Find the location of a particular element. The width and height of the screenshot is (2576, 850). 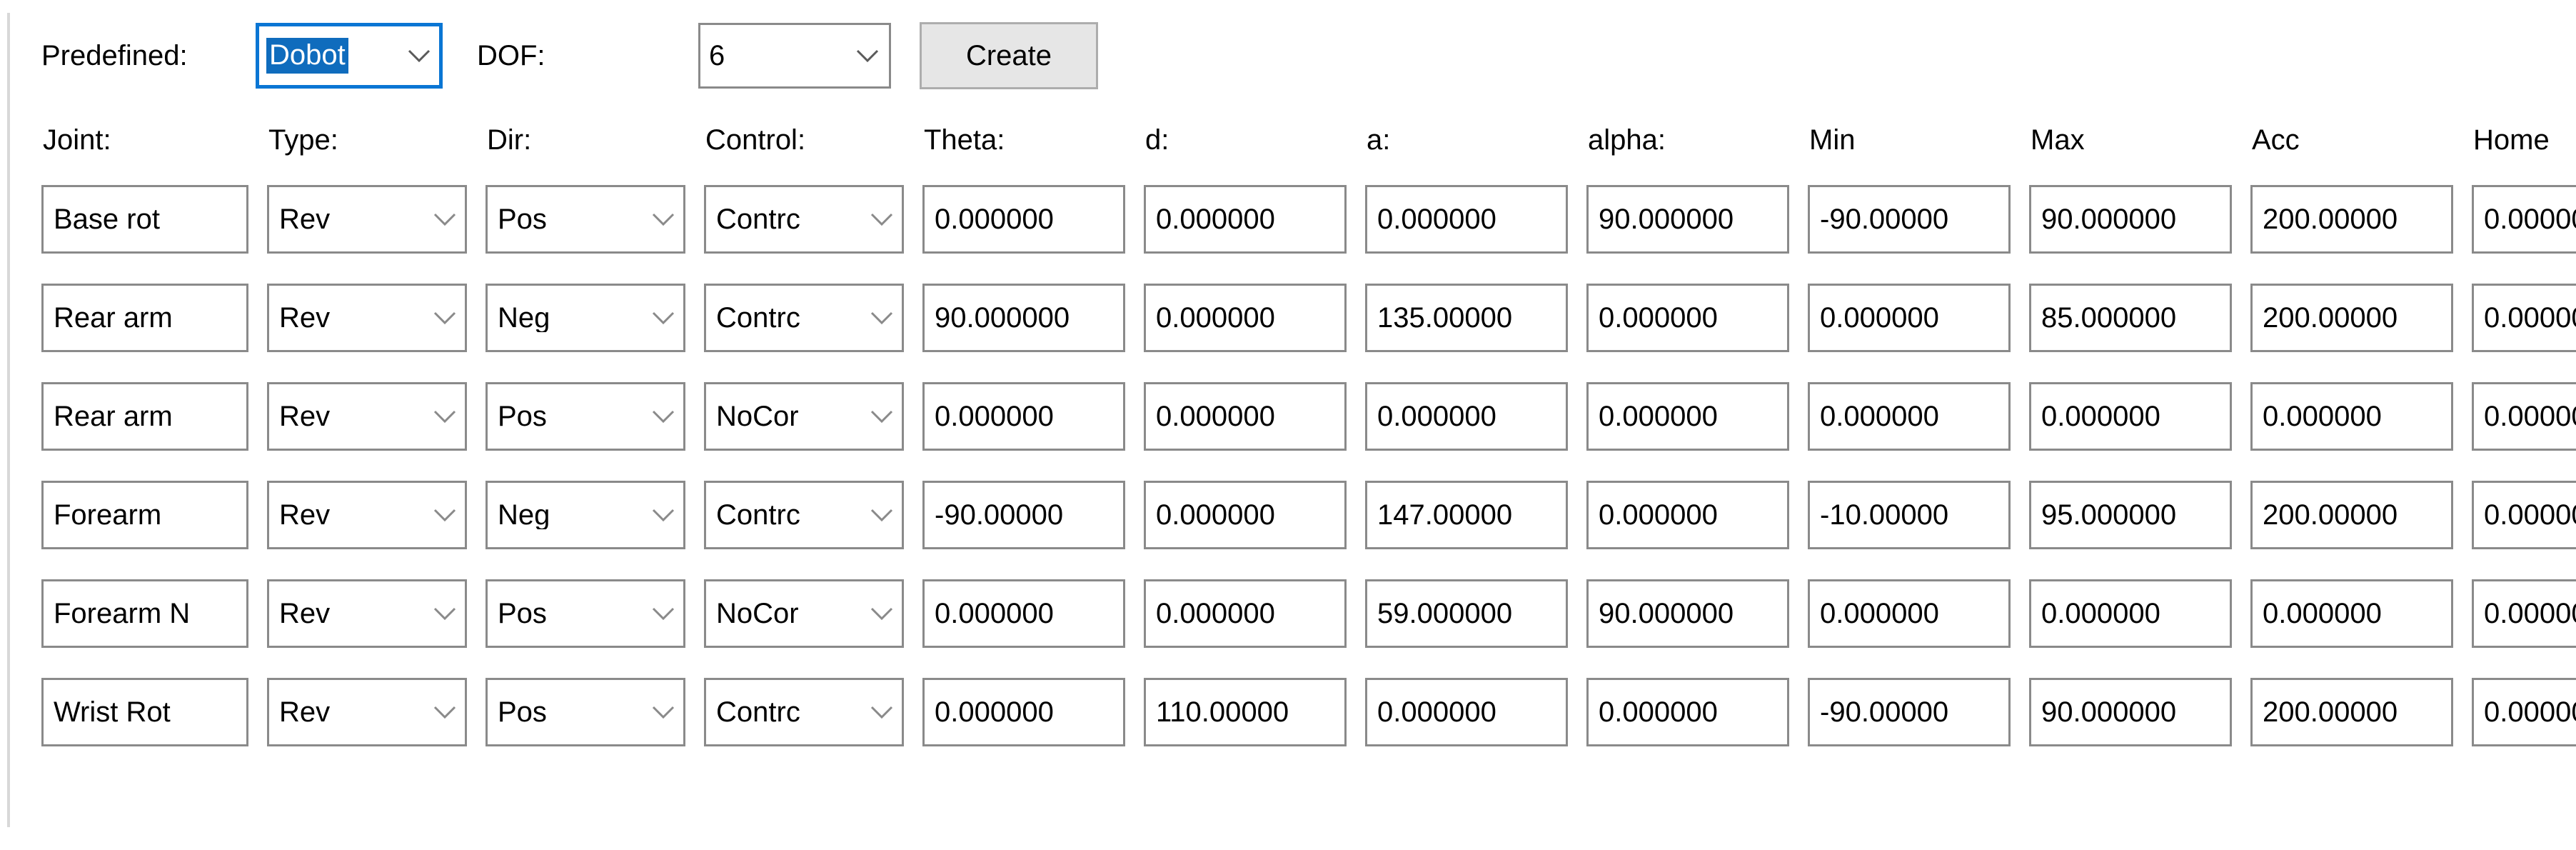

d-input-5: 110.00000 is located at coordinates (1246, 712).